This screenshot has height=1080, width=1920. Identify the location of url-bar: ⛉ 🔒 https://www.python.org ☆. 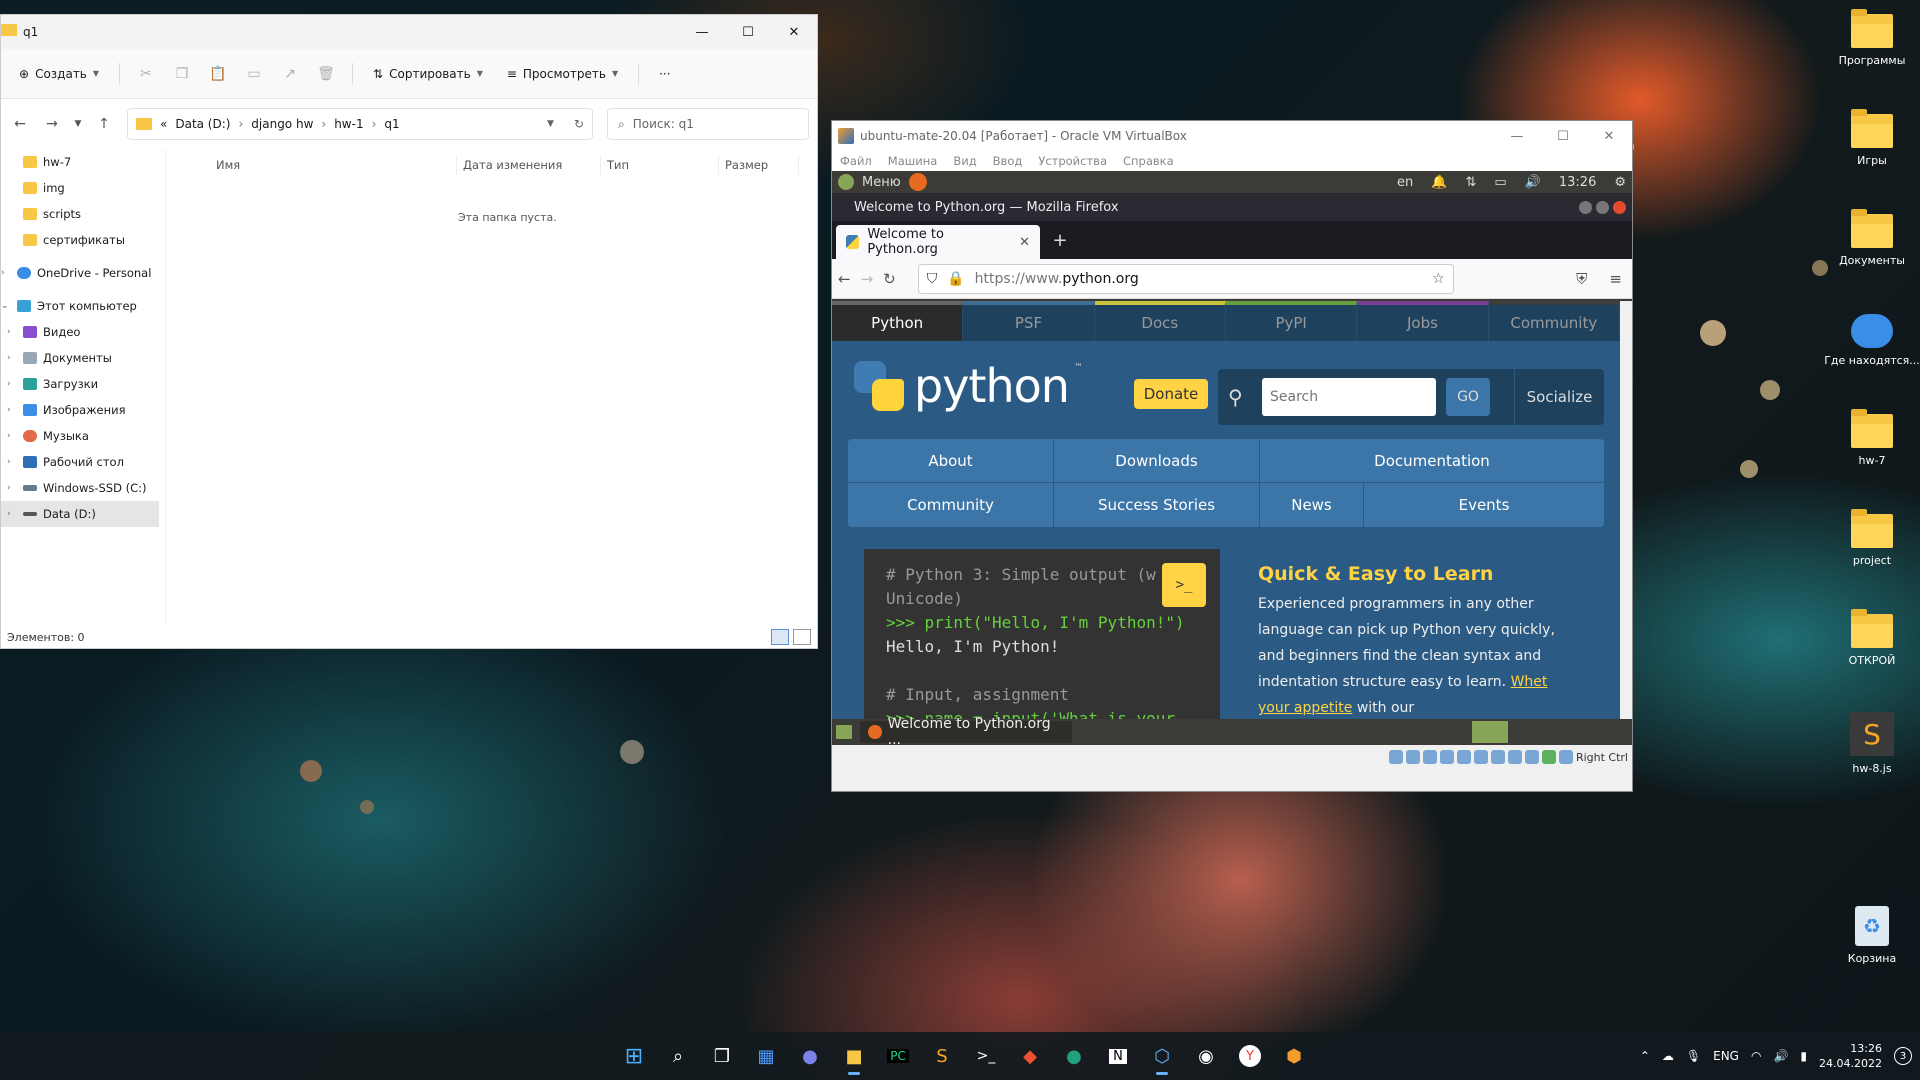
(1185, 278).